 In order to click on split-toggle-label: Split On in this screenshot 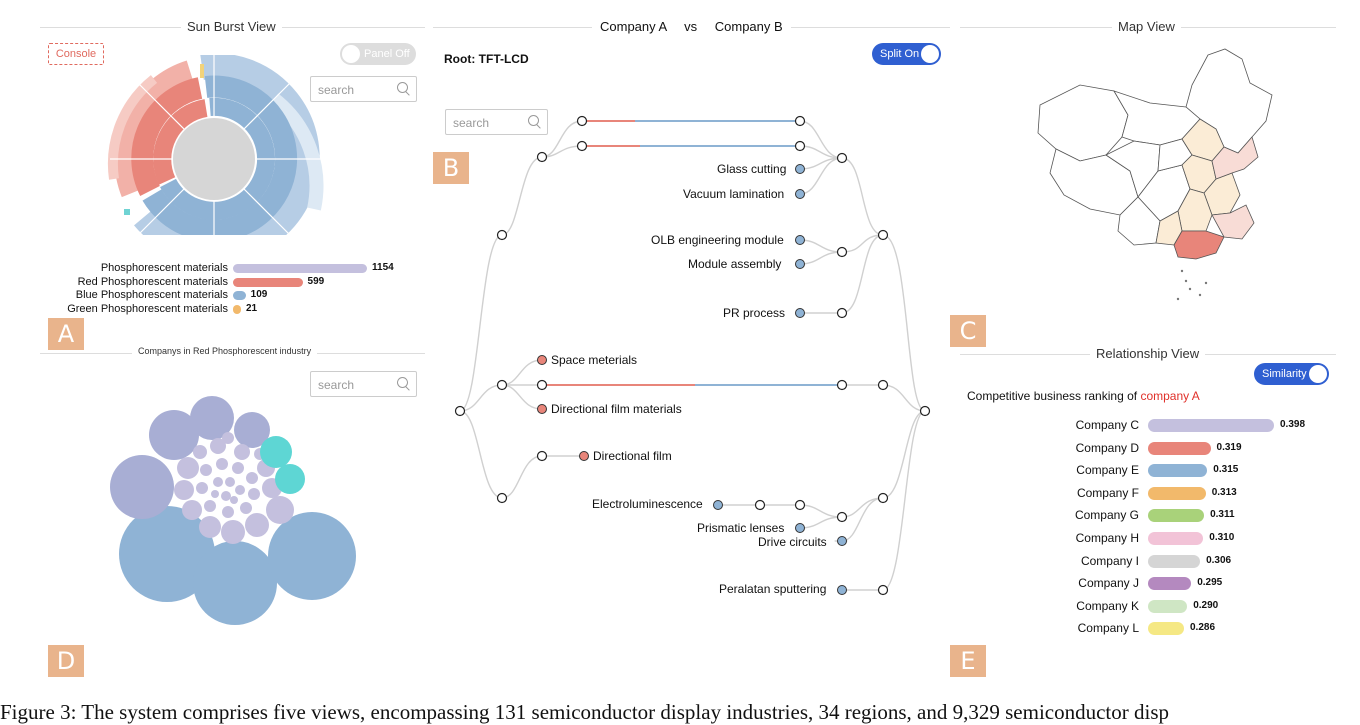, I will do `click(900, 54)`.